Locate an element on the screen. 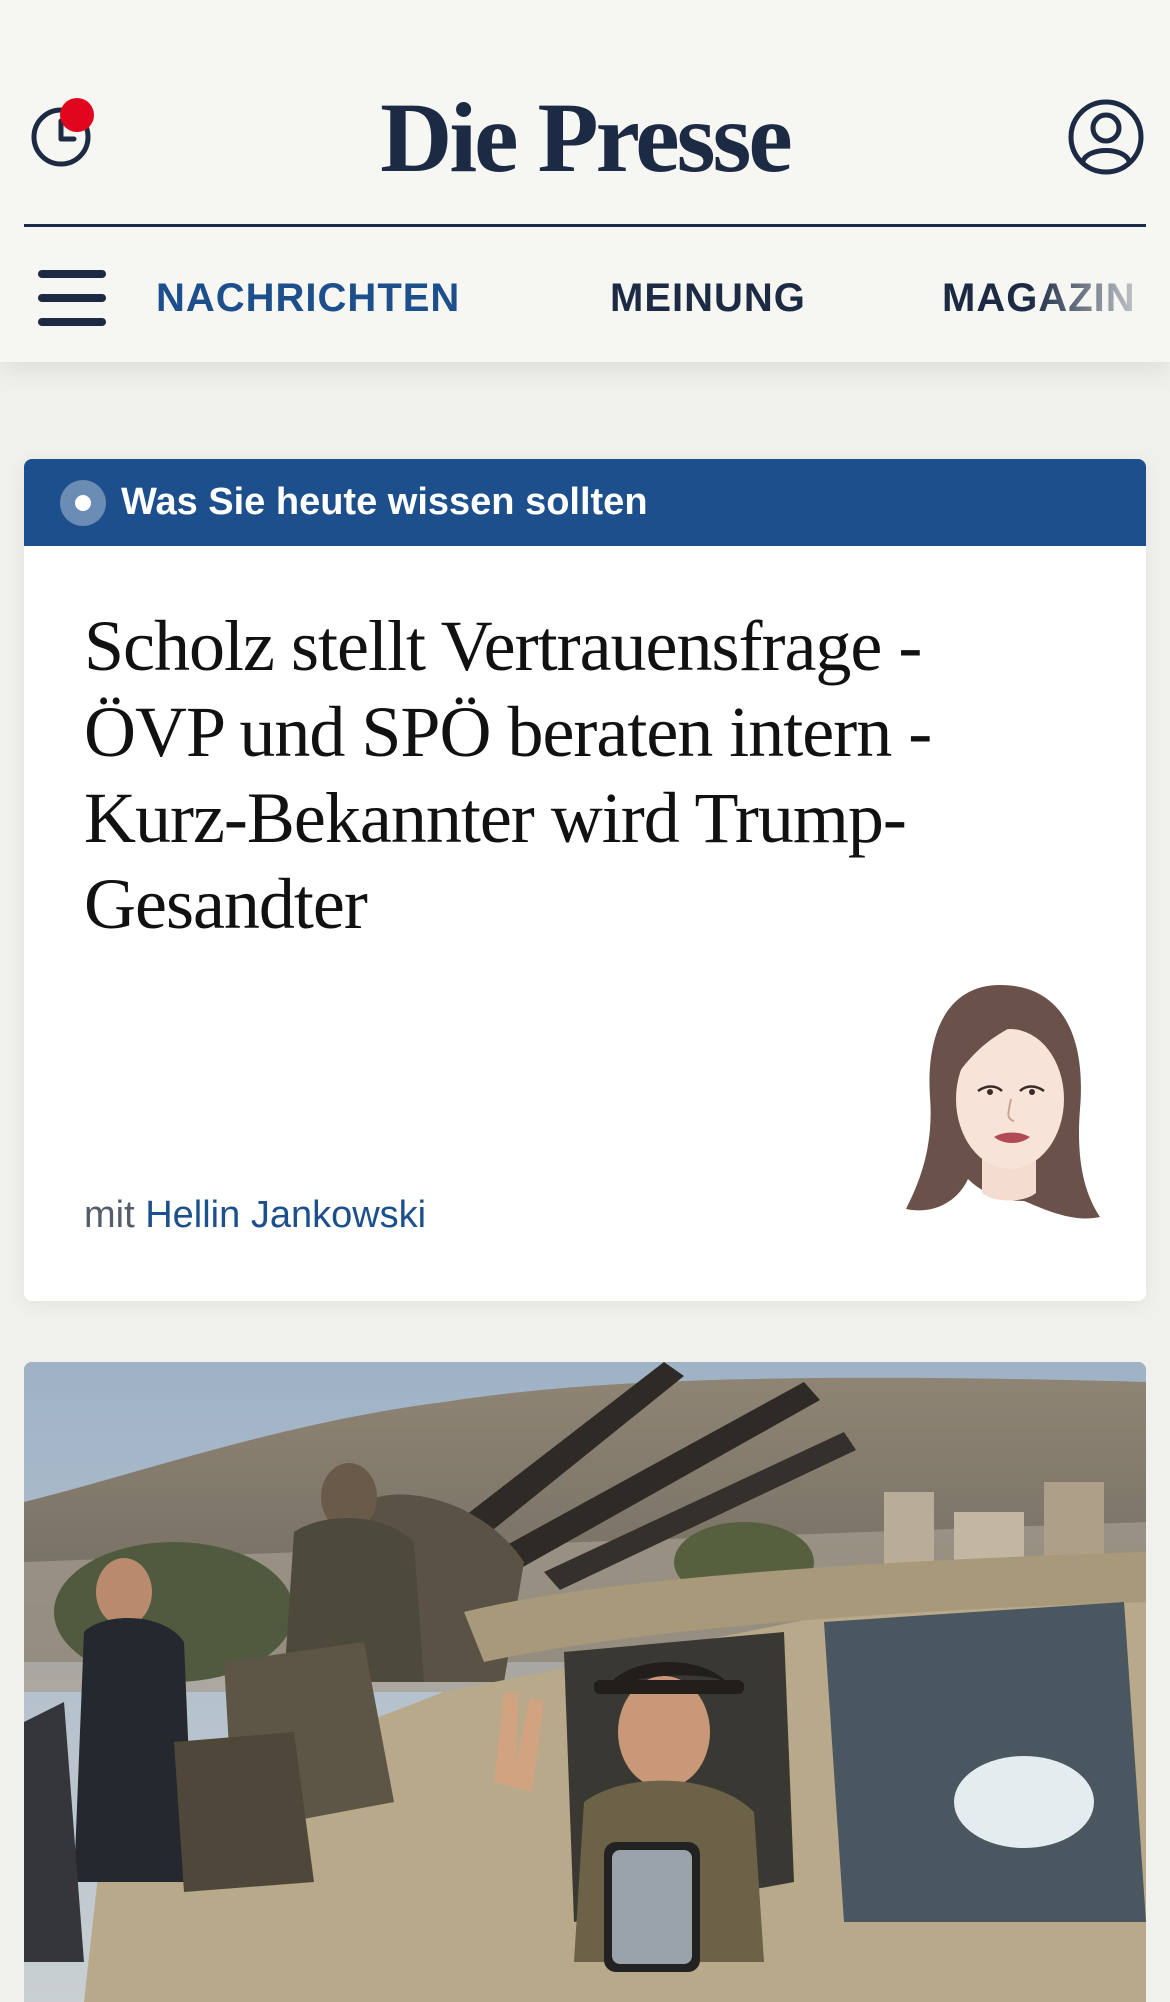 This screenshot has width=1170, height=2002. header-divider is located at coordinates (585, 225).